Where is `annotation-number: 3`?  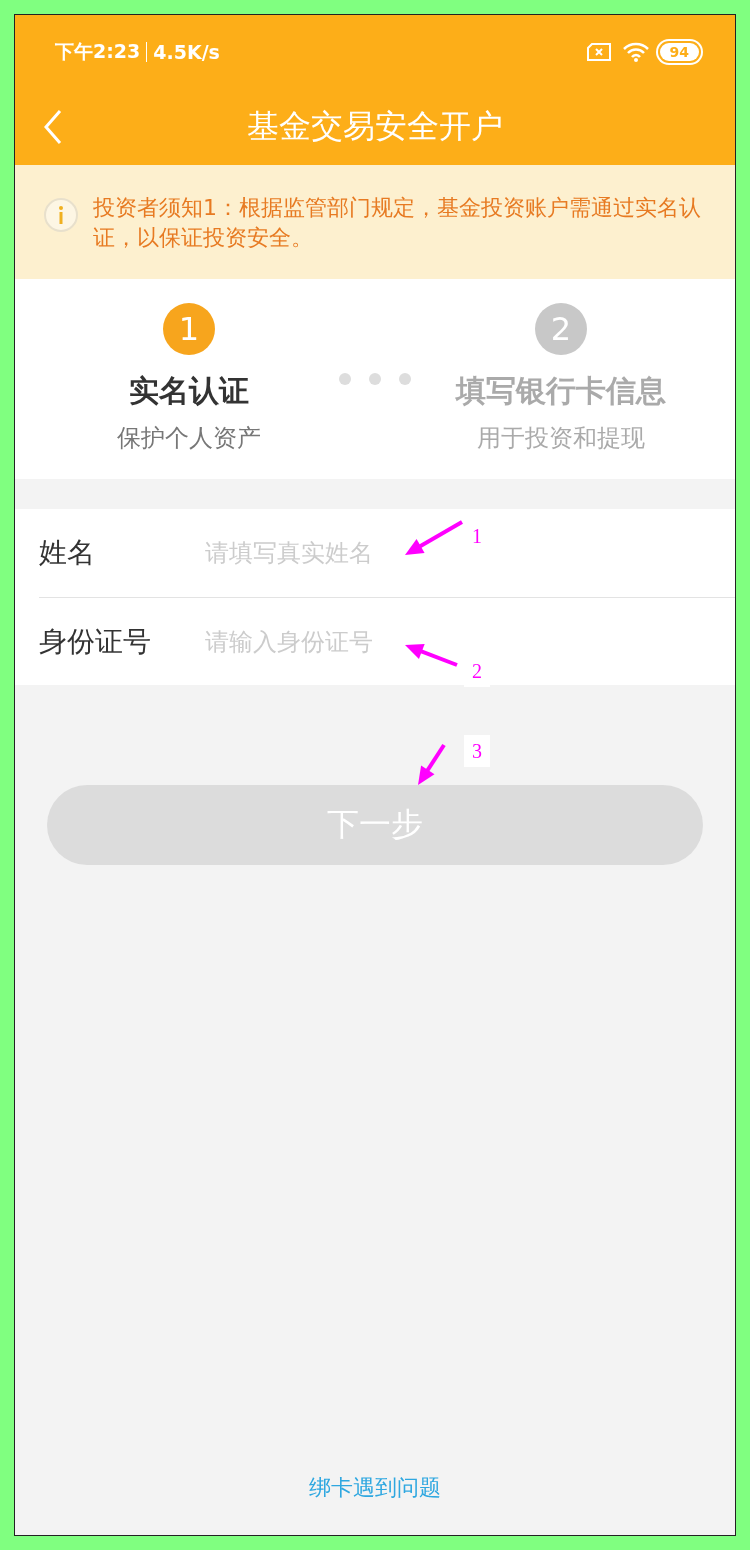 annotation-number: 3 is located at coordinates (477, 751).